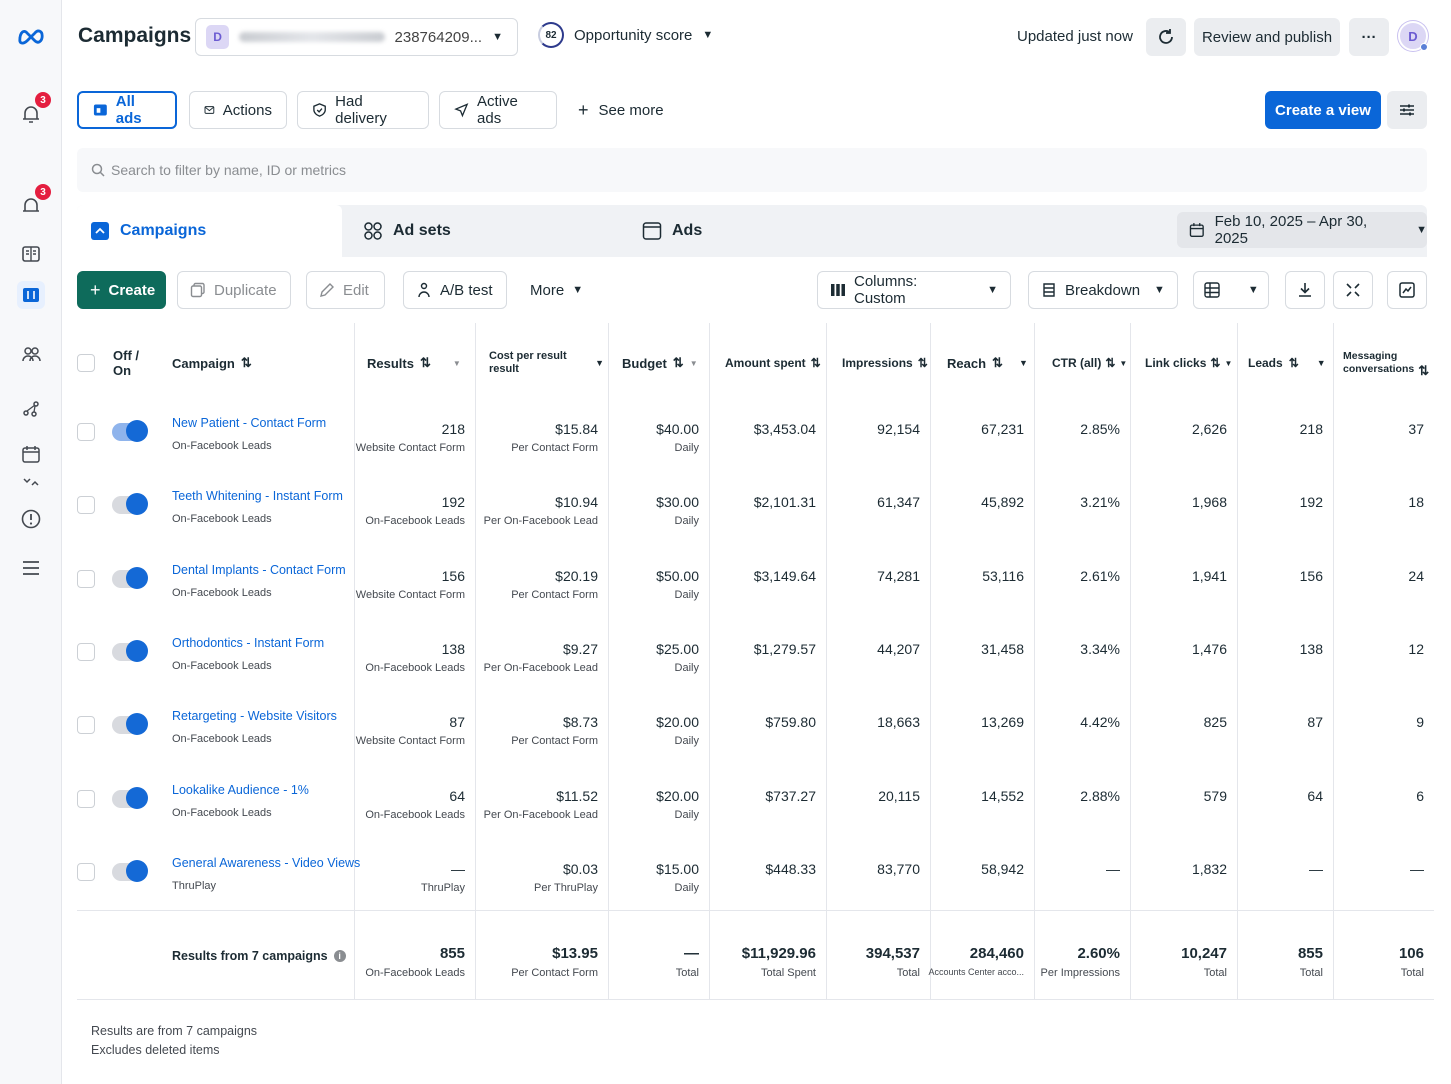 The height and width of the screenshot is (1084, 1451). Describe the element at coordinates (31, 354) in the screenshot. I see `audiences-icon` at that location.